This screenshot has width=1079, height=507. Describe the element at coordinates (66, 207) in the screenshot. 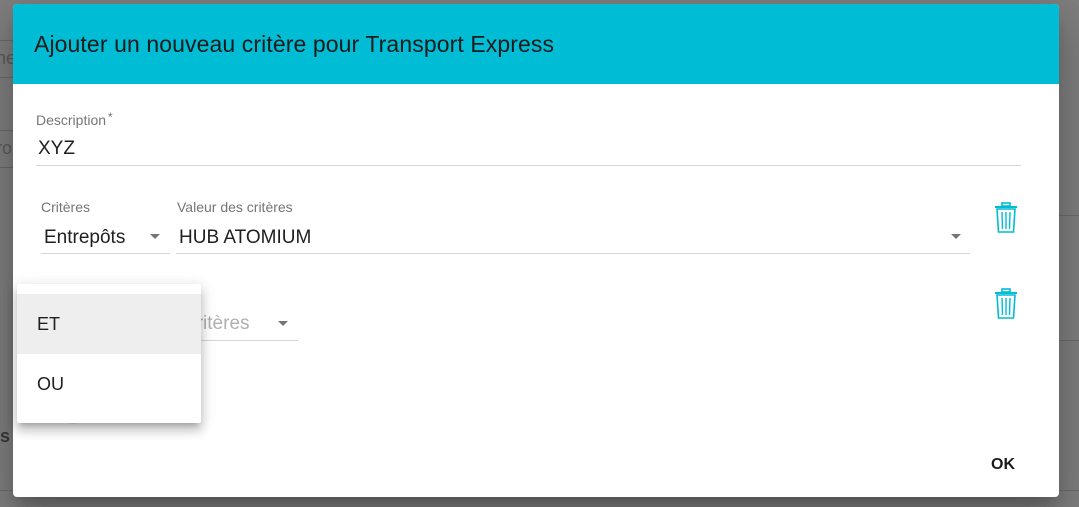

I see `criteria-label: Critères` at that location.